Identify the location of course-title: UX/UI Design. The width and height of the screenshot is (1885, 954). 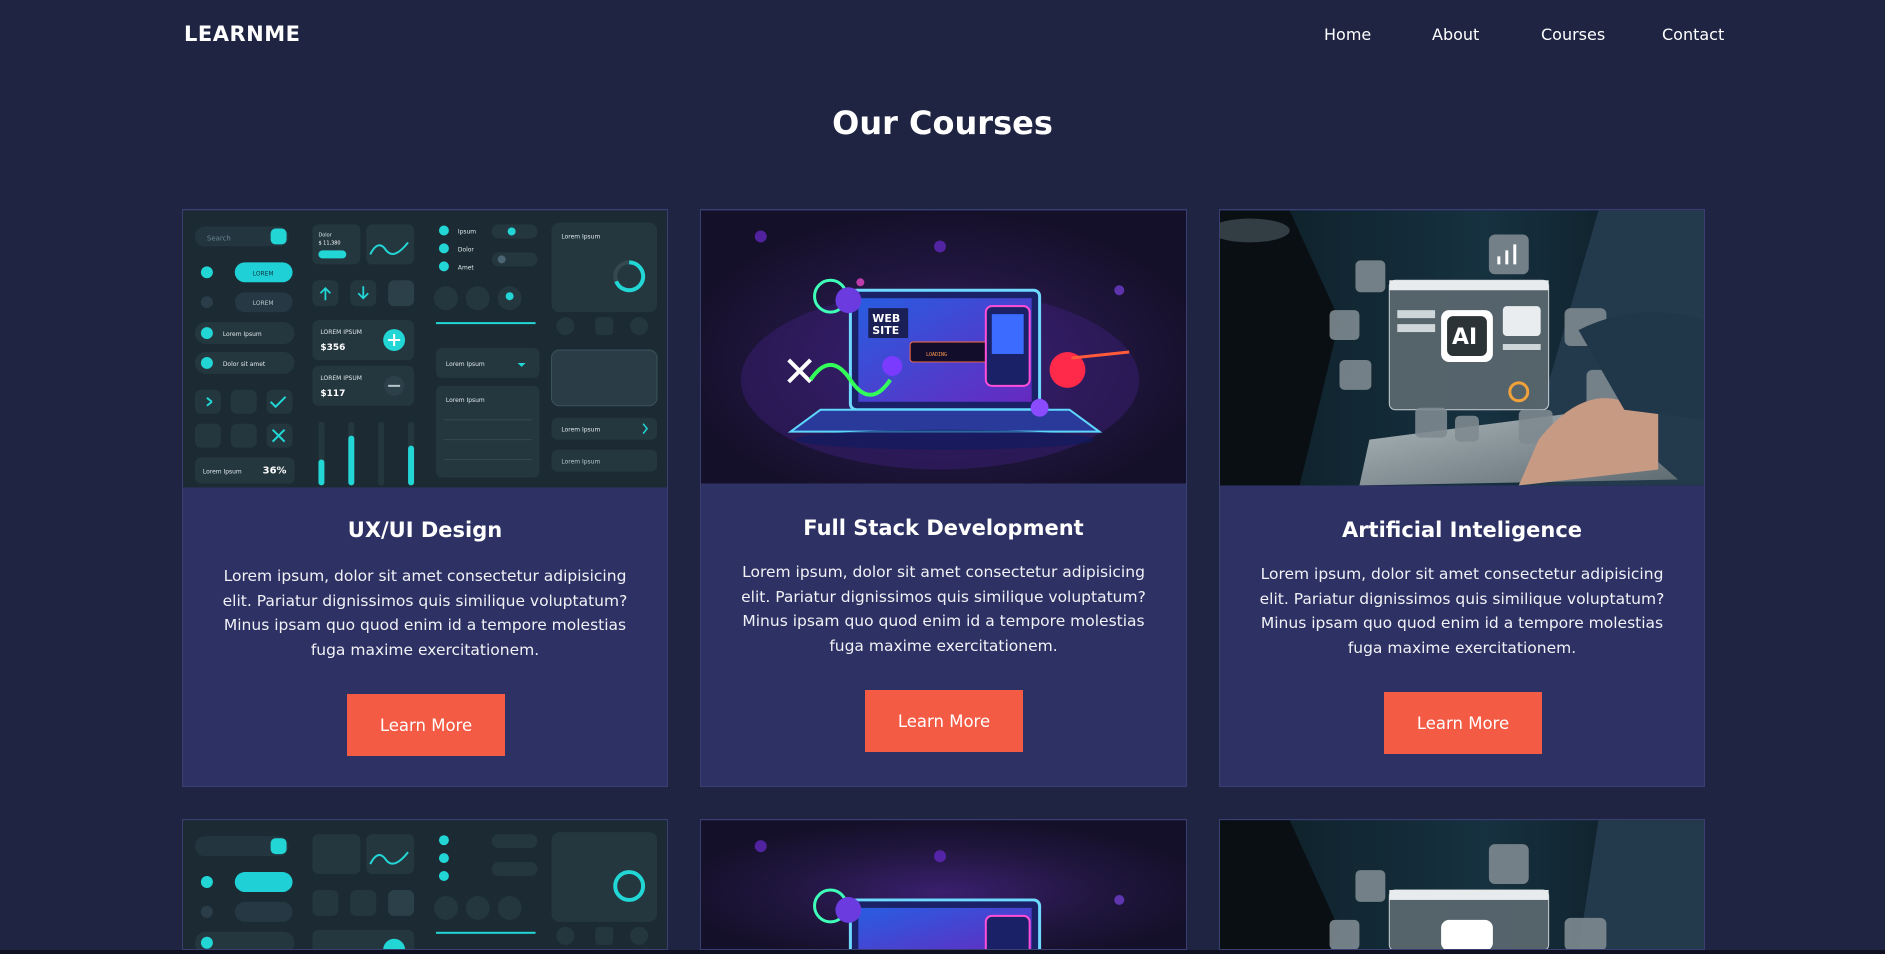
(425, 530).